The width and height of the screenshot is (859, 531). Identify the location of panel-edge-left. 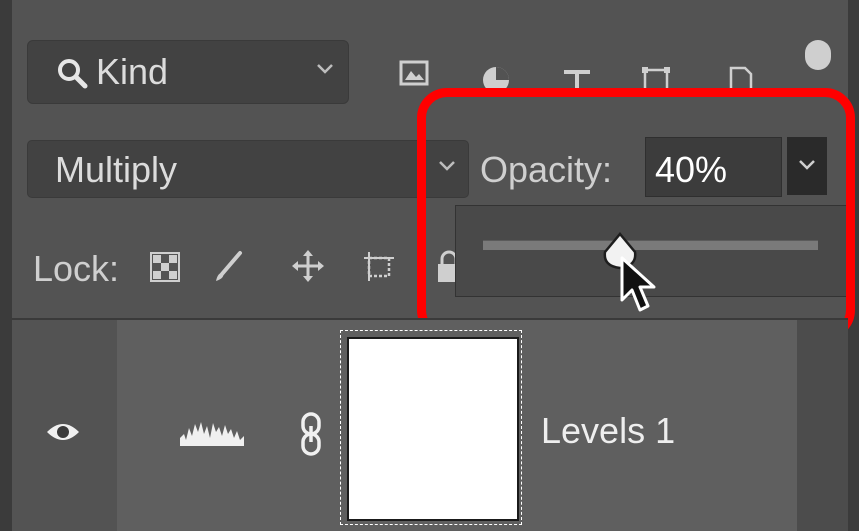
(6, 265).